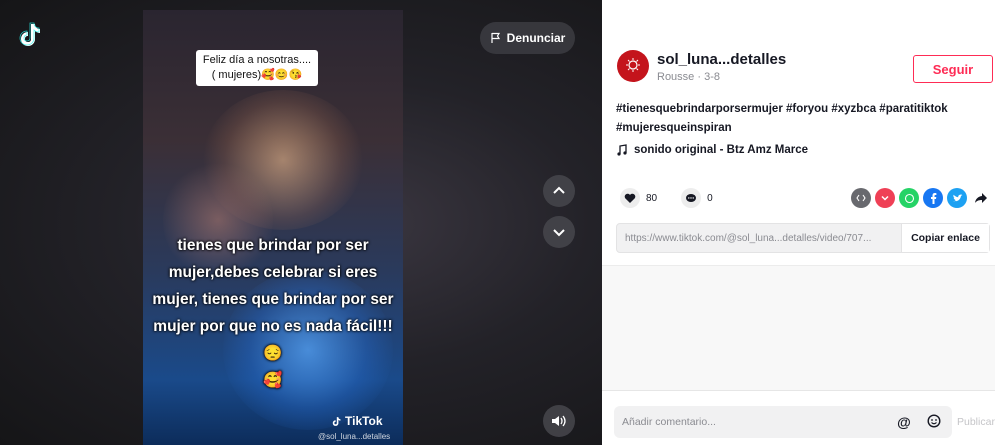  What do you see at coordinates (921, 198) in the screenshot?
I see `share-icons` at bounding box center [921, 198].